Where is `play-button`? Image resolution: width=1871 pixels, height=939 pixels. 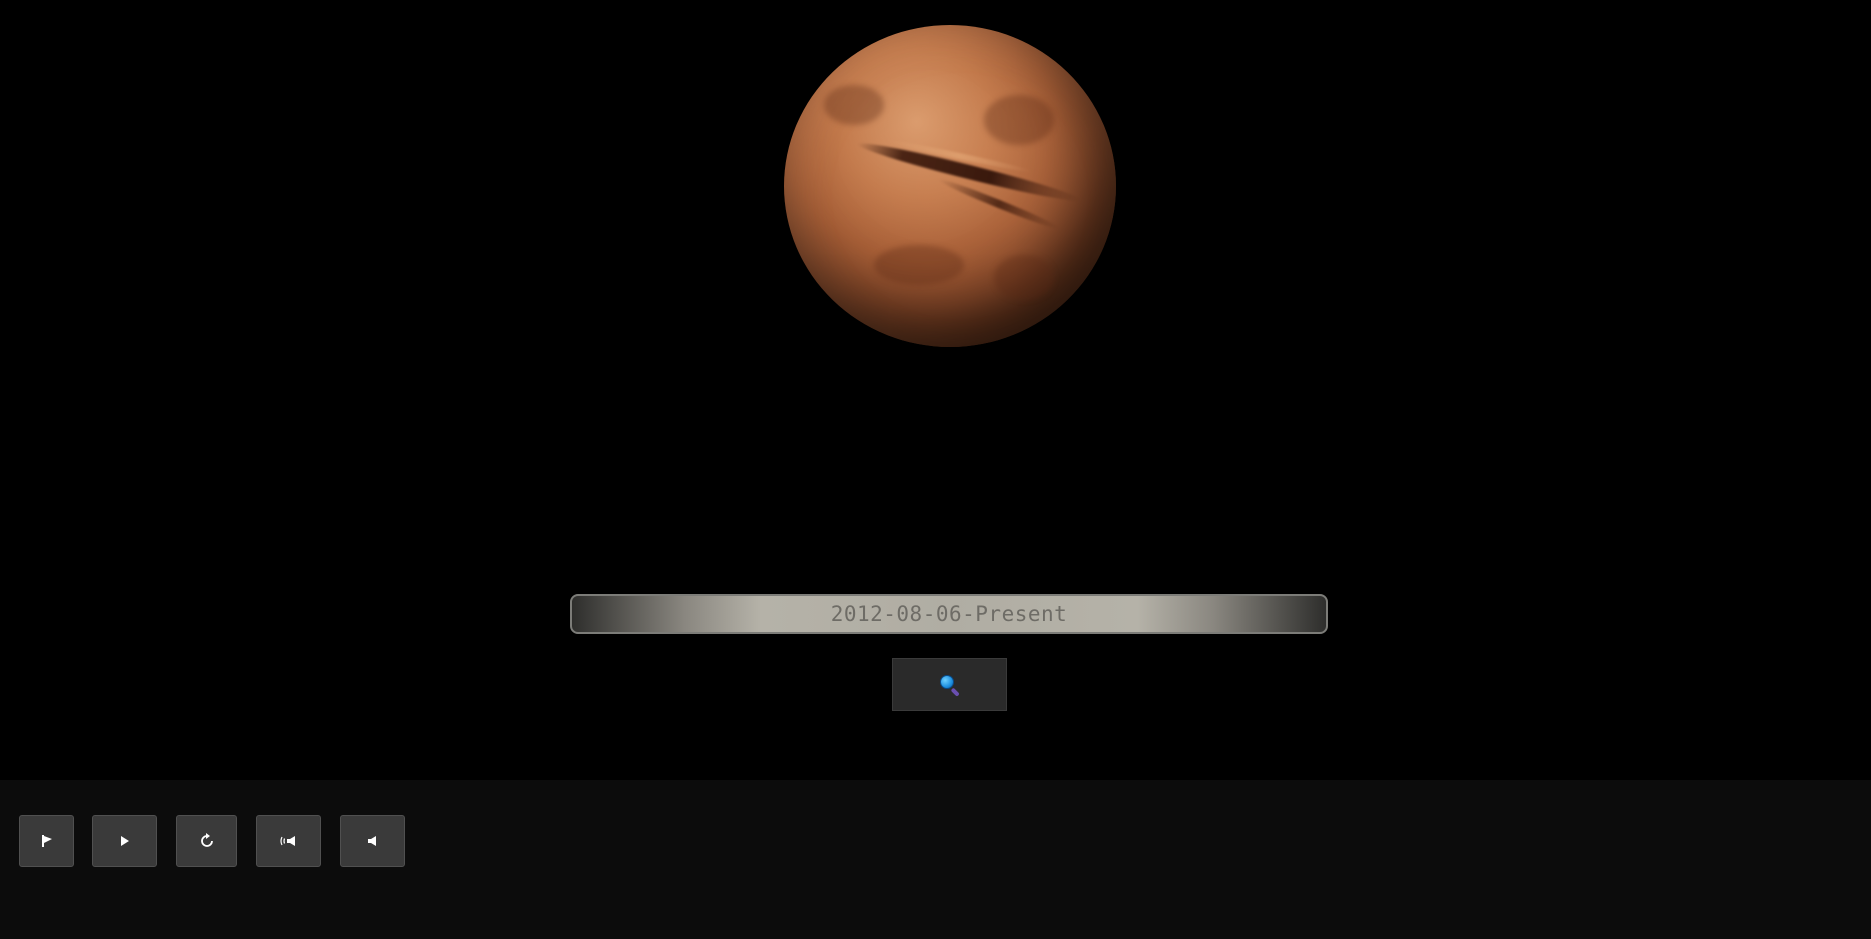
play-button is located at coordinates (124, 841).